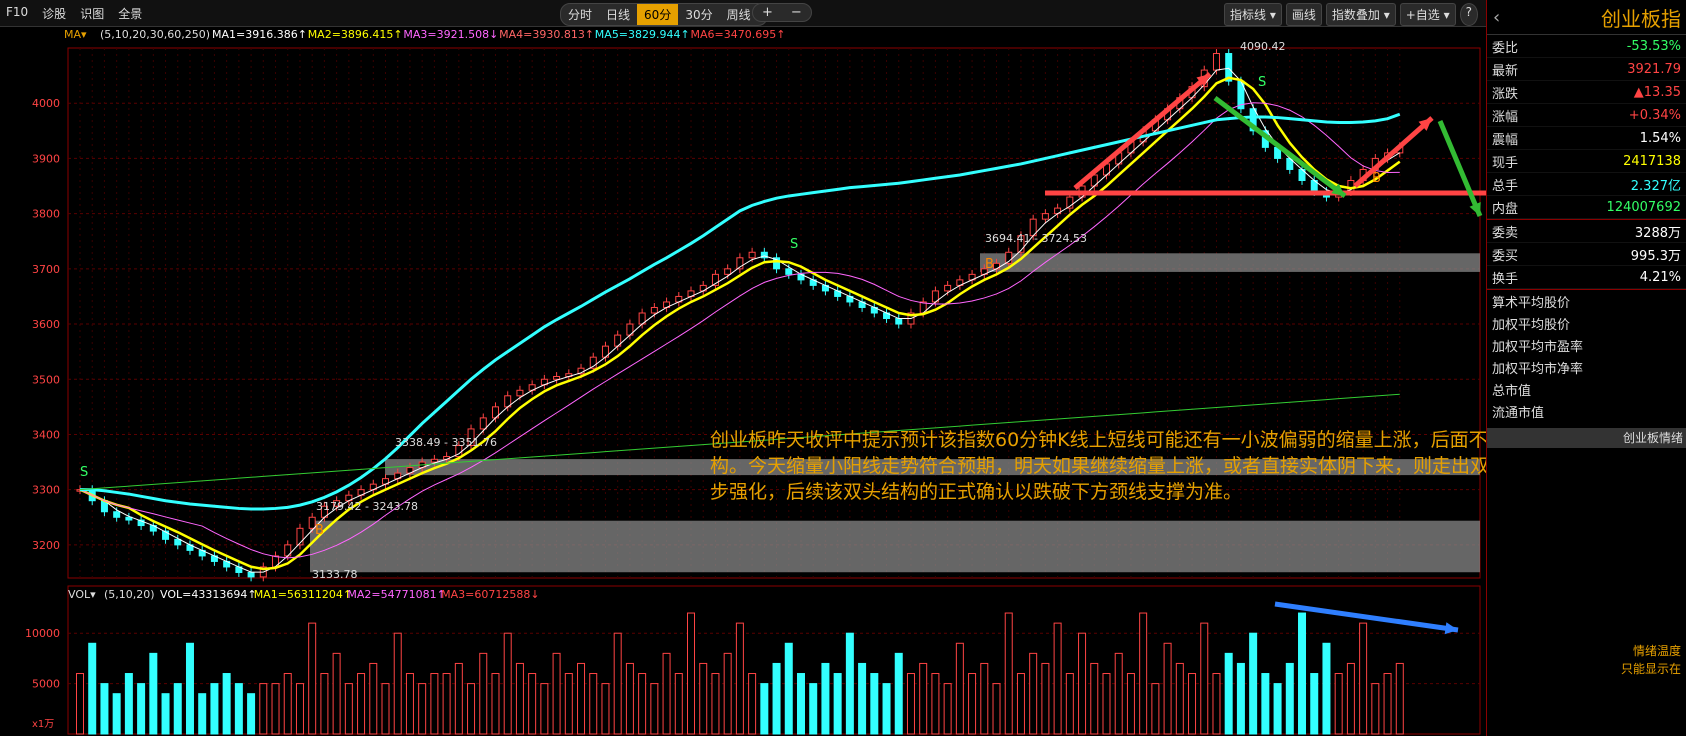 The width and height of the screenshot is (1686, 736). I want to click on right-tools: 指标线 ▾ 画线 指数叠加 ▾ +自选 ▾ ?, so click(1351, 14).